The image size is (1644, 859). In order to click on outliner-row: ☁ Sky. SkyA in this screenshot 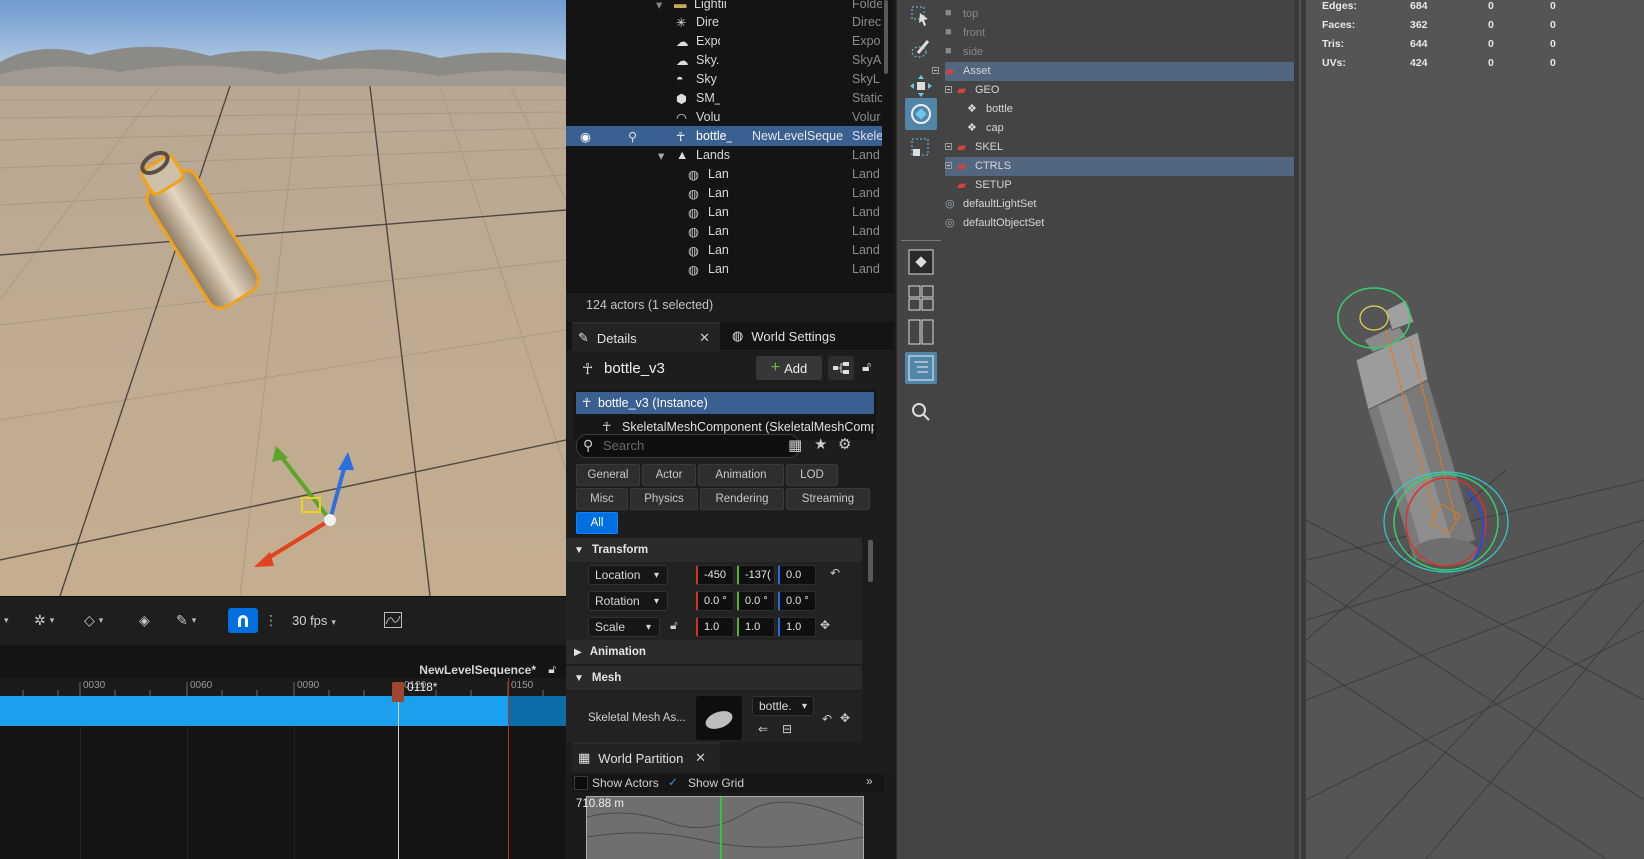, I will do `click(724, 60)`.